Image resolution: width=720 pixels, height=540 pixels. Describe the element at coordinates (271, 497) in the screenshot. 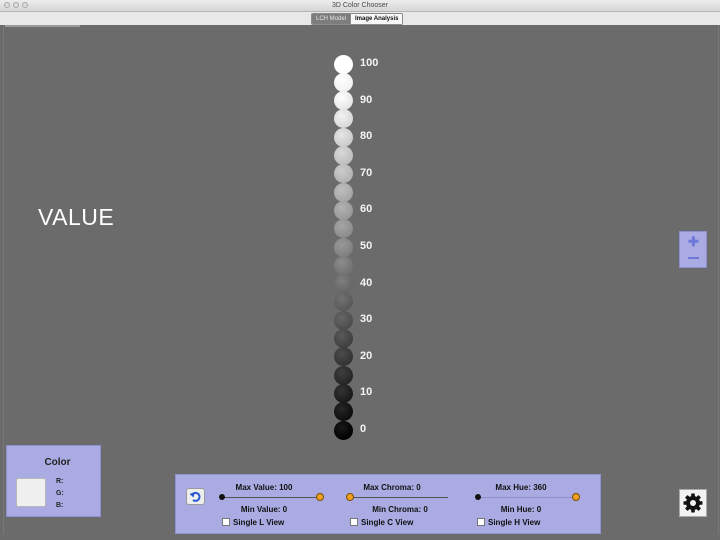

I see `value-track` at that location.